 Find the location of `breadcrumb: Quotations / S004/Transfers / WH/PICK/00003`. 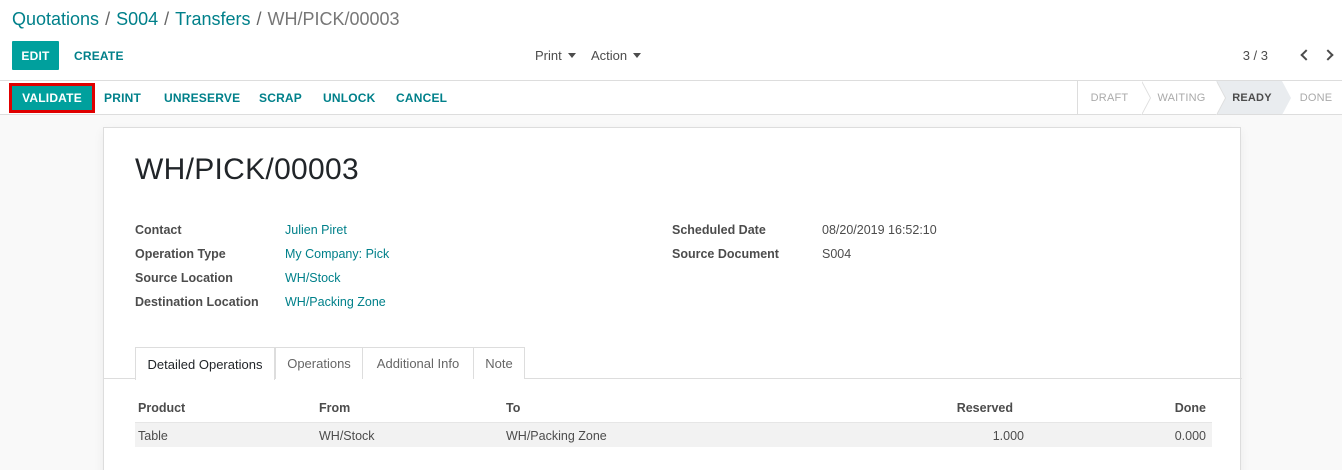

breadcrumb: Quotations / S004/Transfers / WH/PICK/00003 is located at coordinates (206, 19).